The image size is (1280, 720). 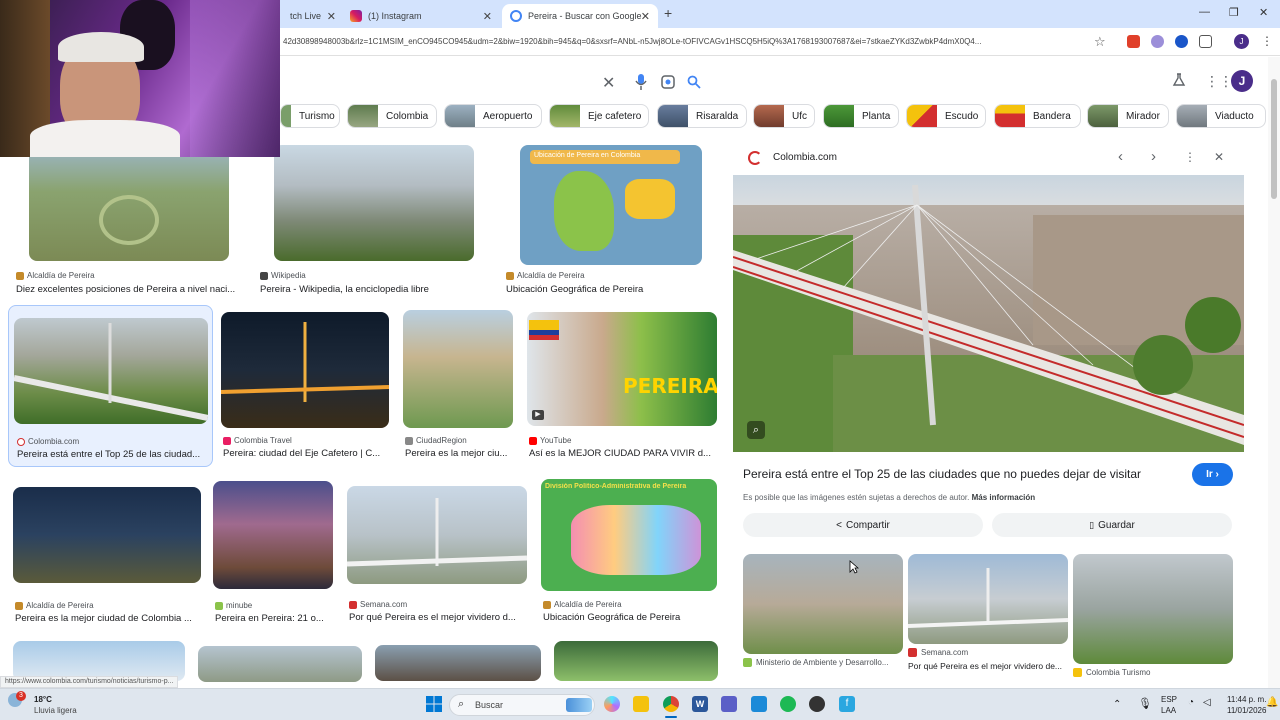 I want to click on extensions-puzzle-icon, so click(x=1205, y=41).